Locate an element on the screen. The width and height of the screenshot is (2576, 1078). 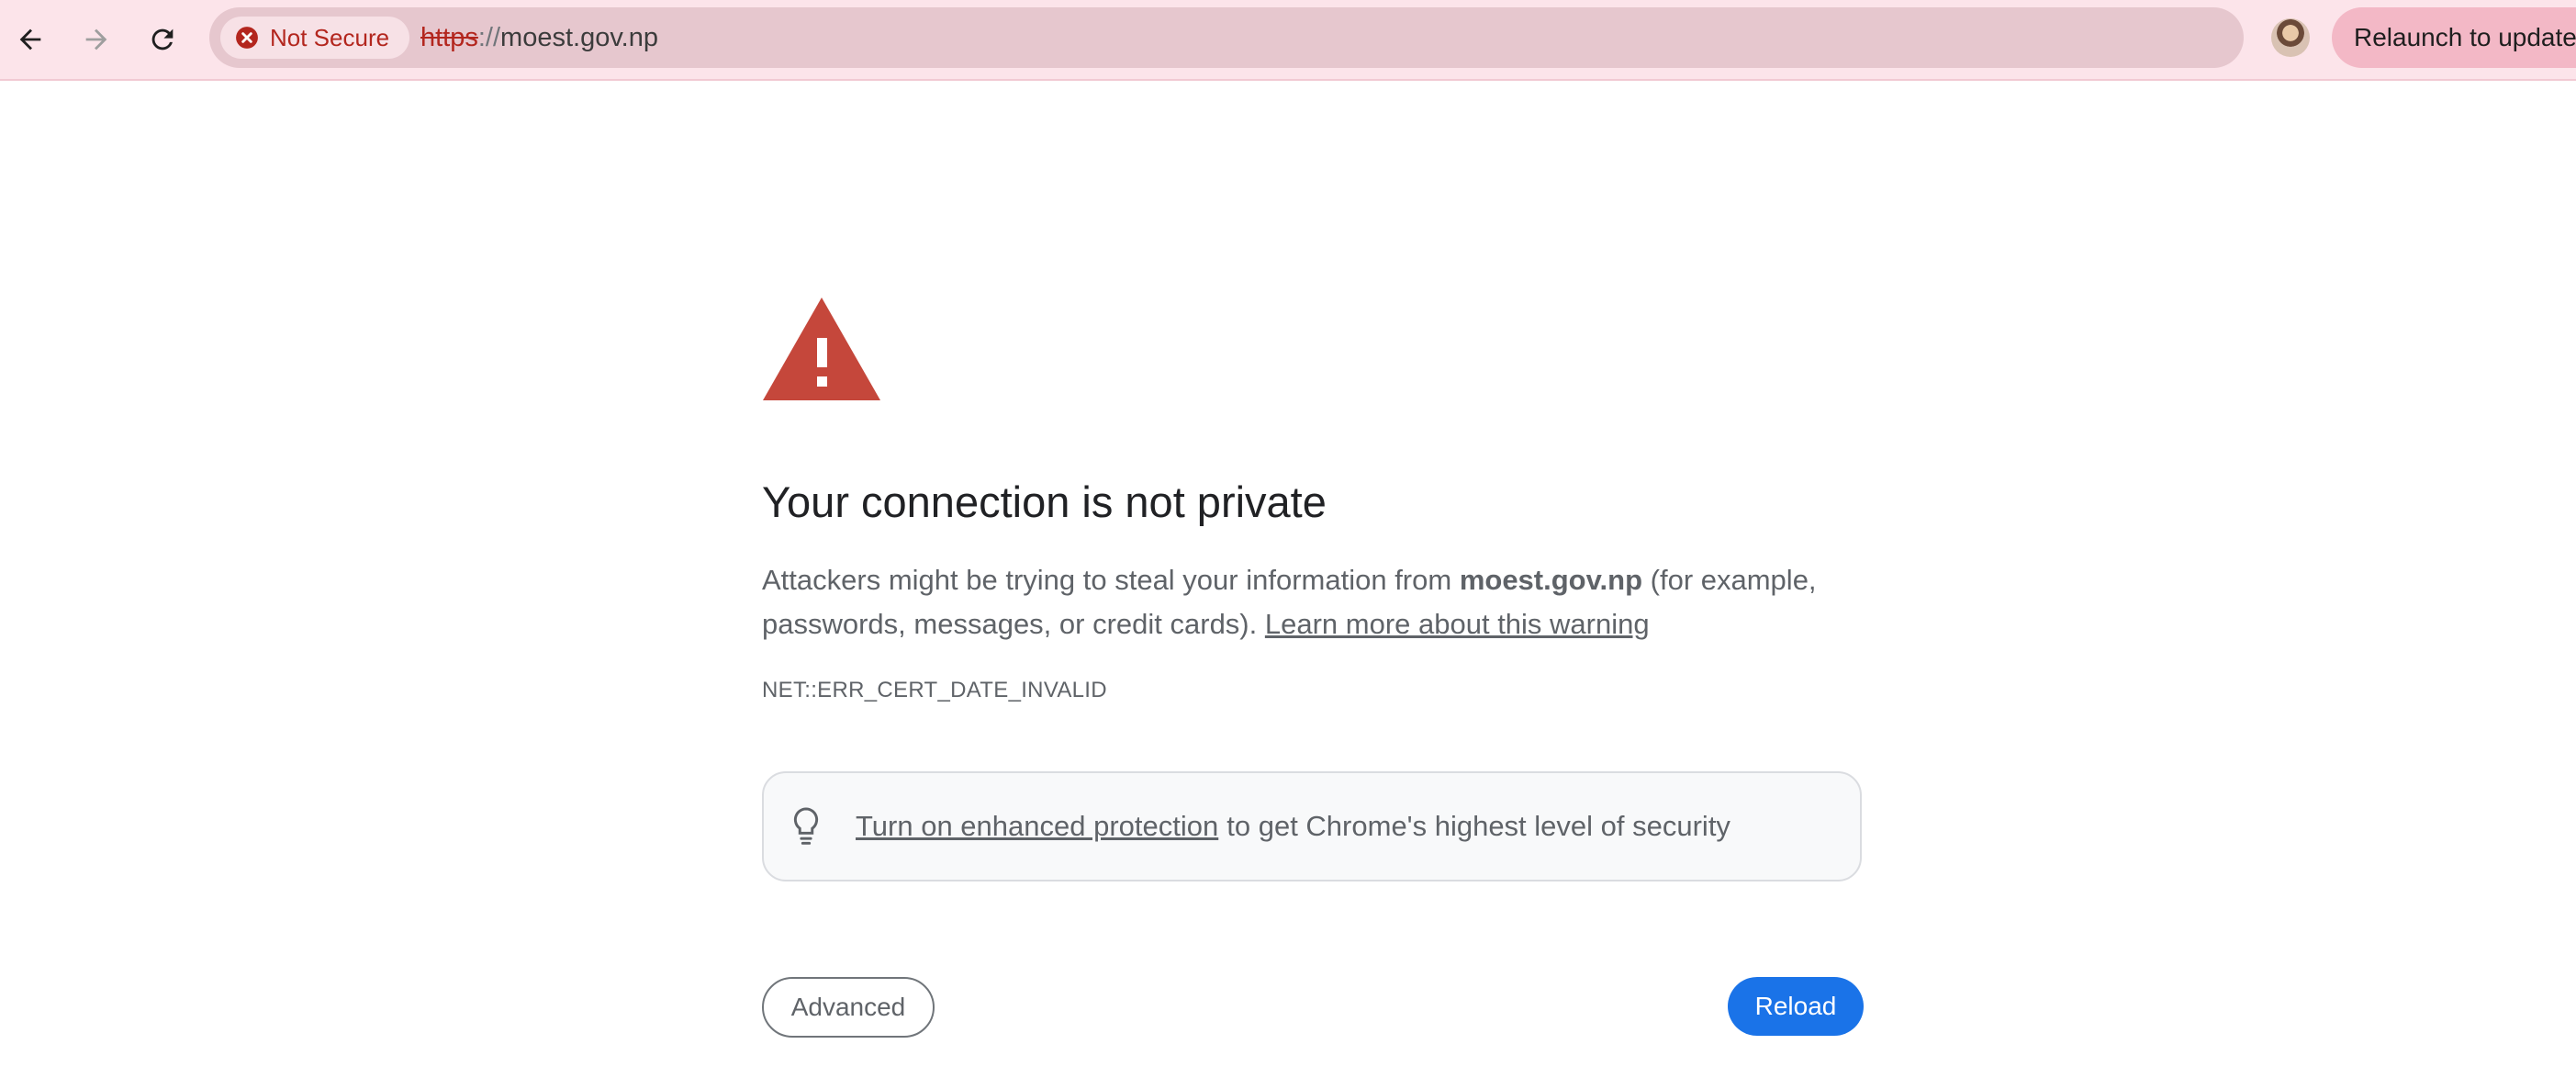
forward-button is located at coordinates (96, 40).